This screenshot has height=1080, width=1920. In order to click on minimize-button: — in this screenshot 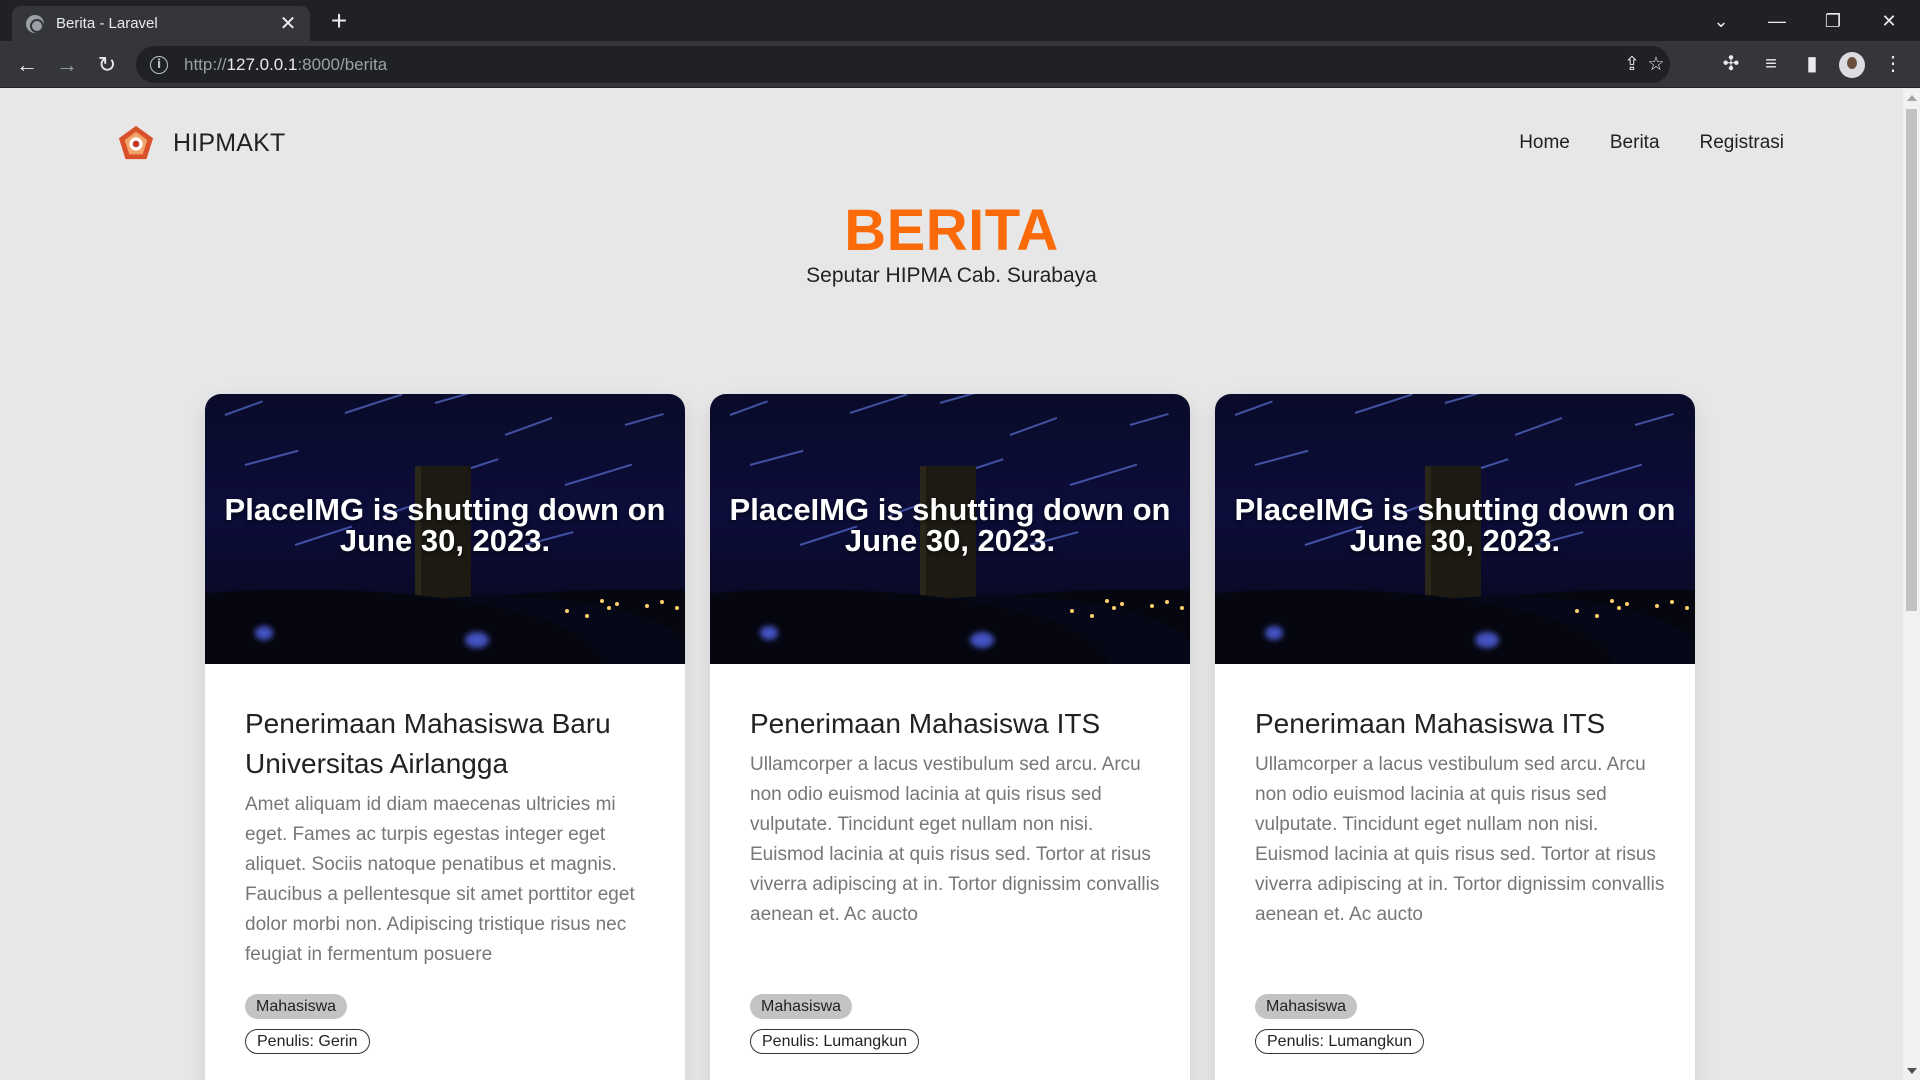, I will do `click(1777, 21)`.